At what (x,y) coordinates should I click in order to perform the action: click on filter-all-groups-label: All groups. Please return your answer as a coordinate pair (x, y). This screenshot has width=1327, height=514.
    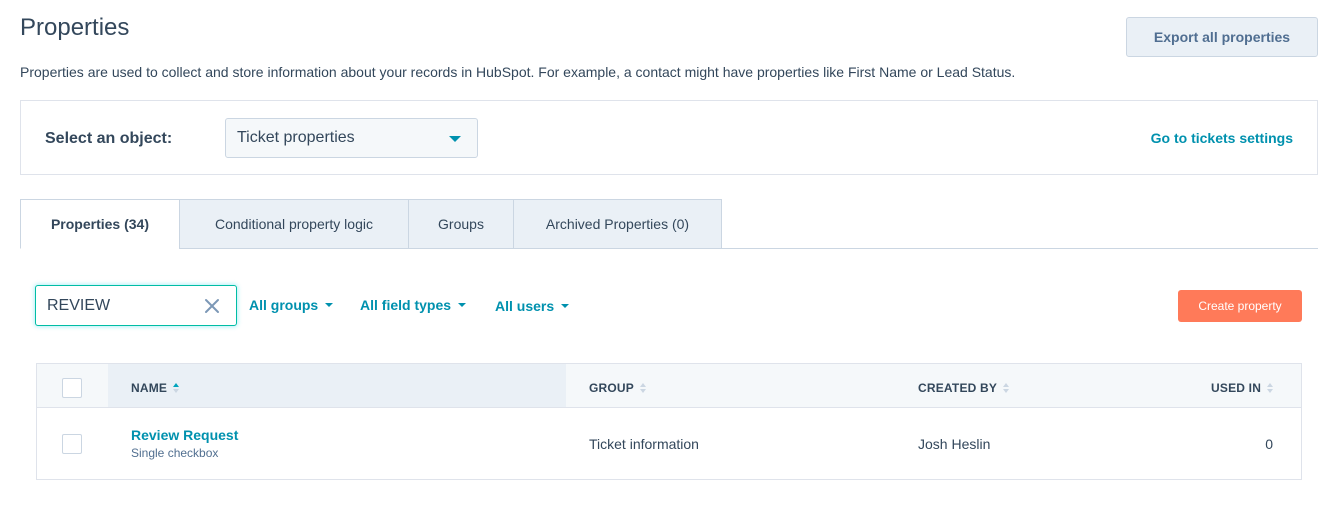
    Looking at the image, I should click on (284, 305).